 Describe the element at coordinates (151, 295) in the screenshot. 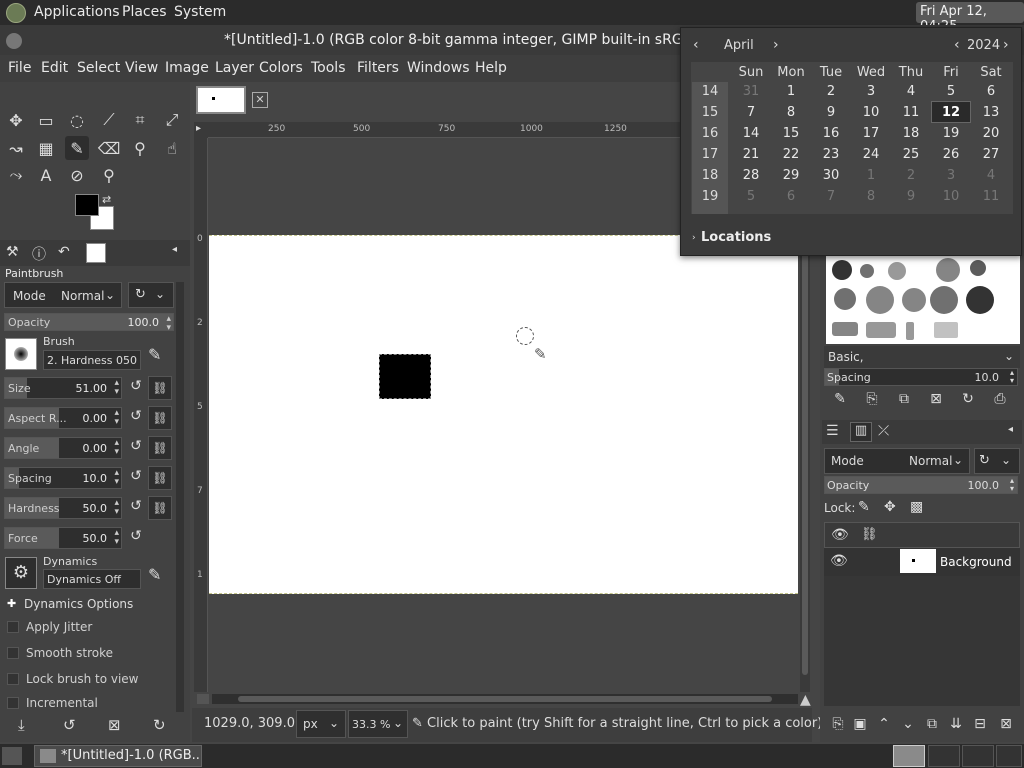

I see `mode-reset-select: ↻ ⌄` at that location.